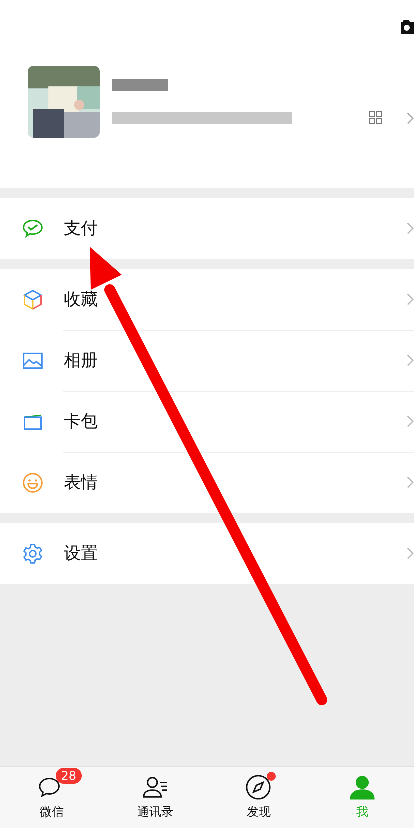 This screenshot has height=828, width=414. What do you see at coordinates (207, 421) in the screenshot?
I see `menu-item: 卡包` at bounding box center [207, 421].